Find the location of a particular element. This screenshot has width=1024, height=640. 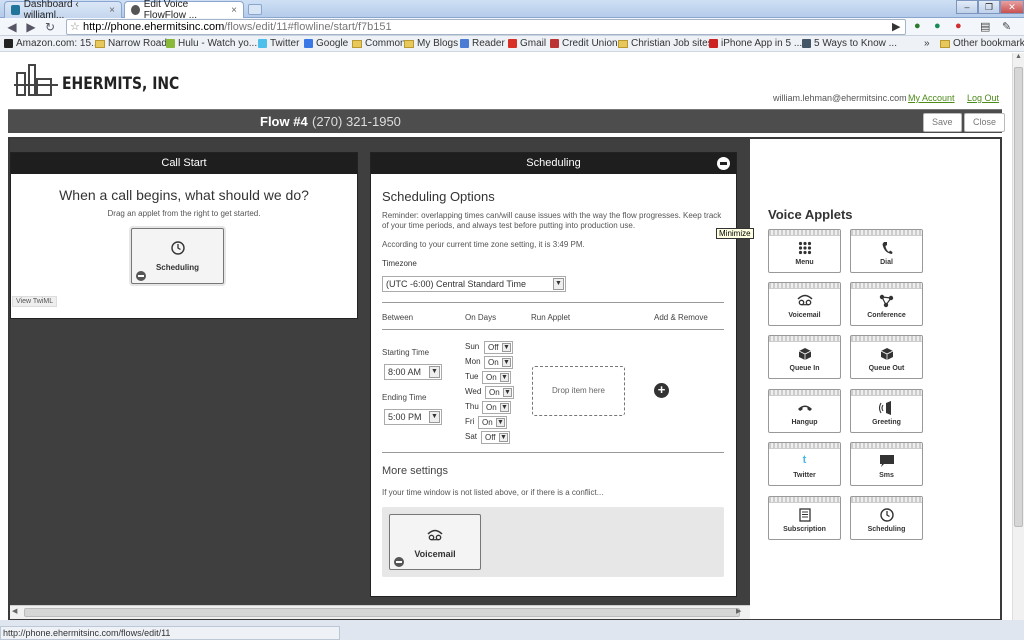

view-twiml-button: View TwiML is located at coordinates (35, 301).